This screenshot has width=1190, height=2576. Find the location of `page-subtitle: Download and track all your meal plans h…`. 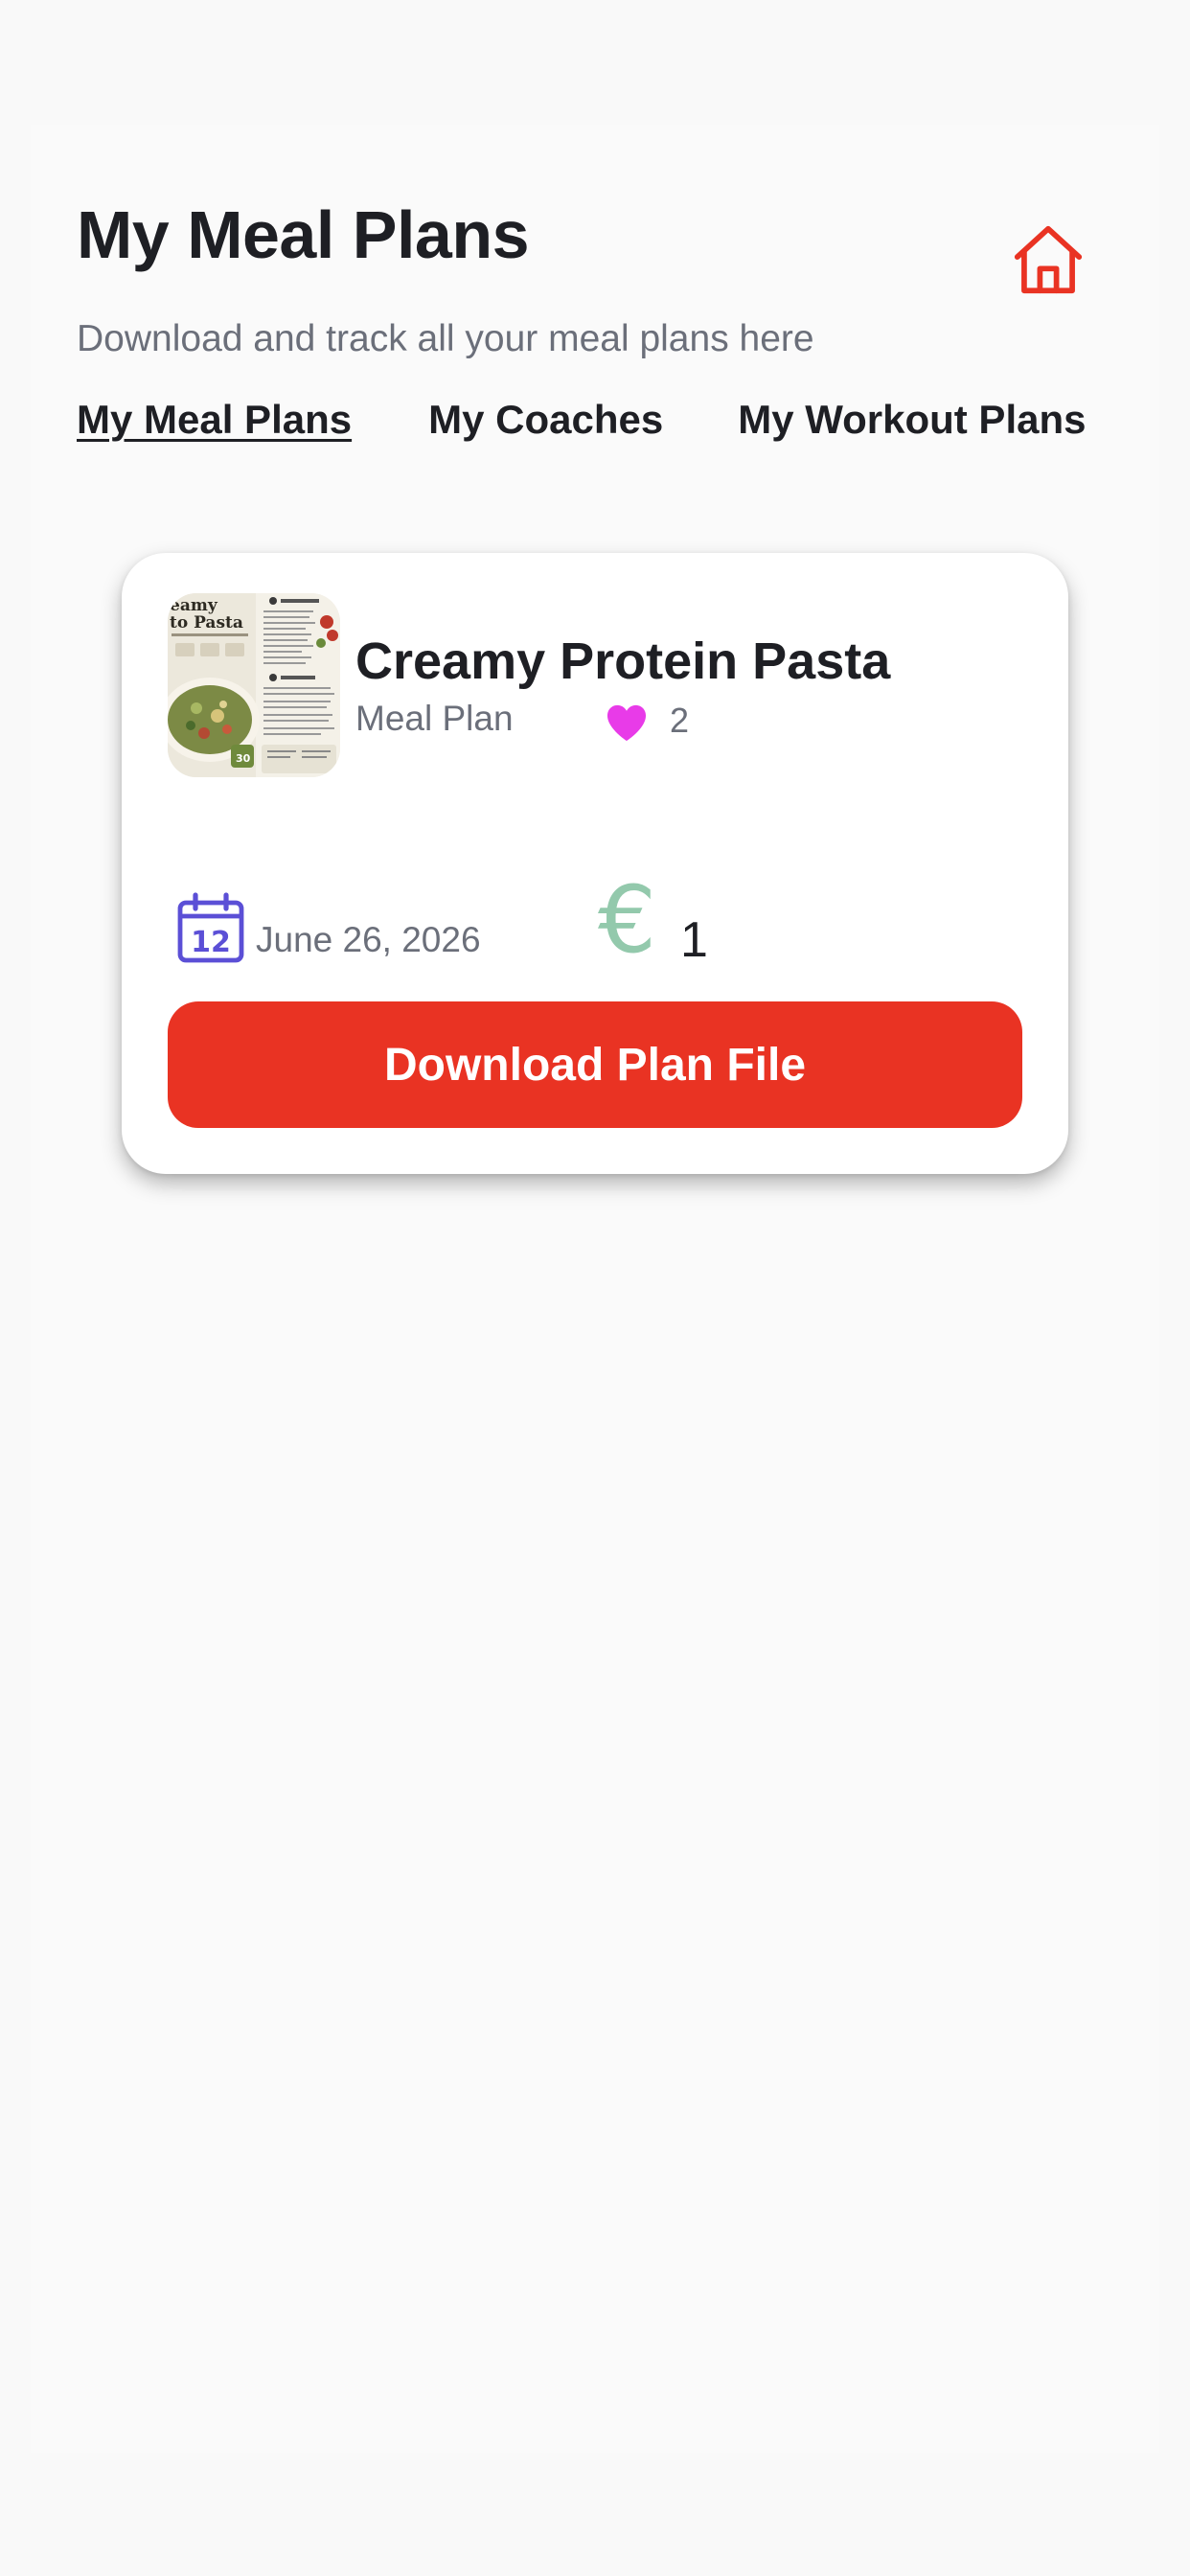

page-subtitle: Download and track all your meal plans h… is located at coordinates (445, 338).